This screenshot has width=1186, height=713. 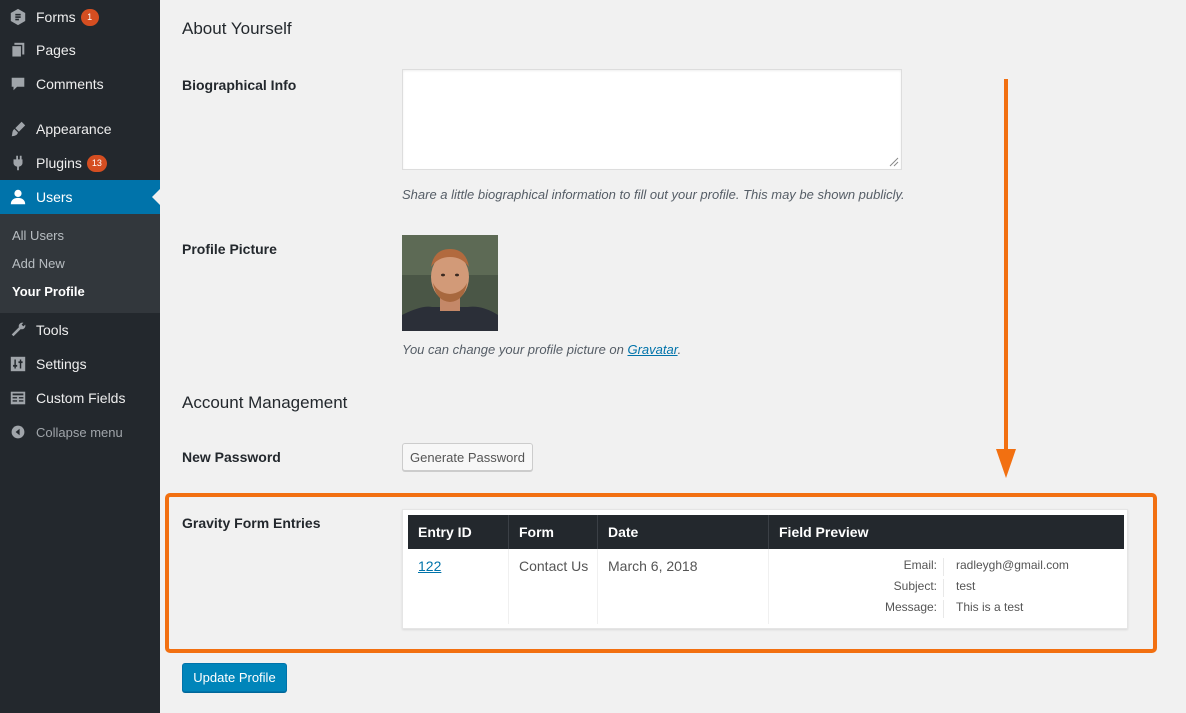 I want to click on annotation-arrow, so click(x=1006, y=269).